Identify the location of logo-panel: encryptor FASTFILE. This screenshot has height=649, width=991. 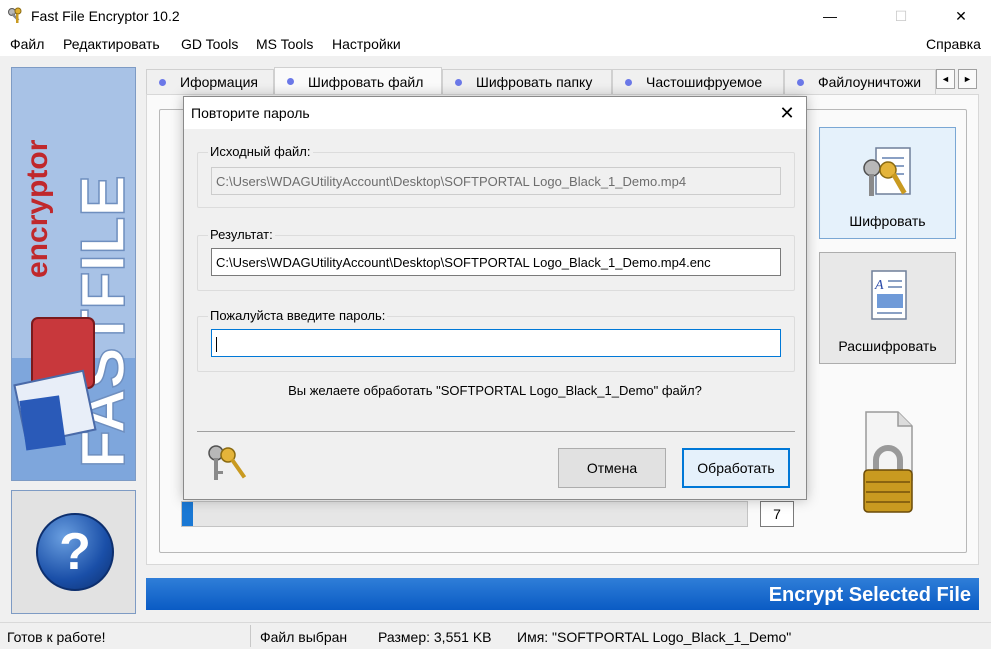
(73, 274).